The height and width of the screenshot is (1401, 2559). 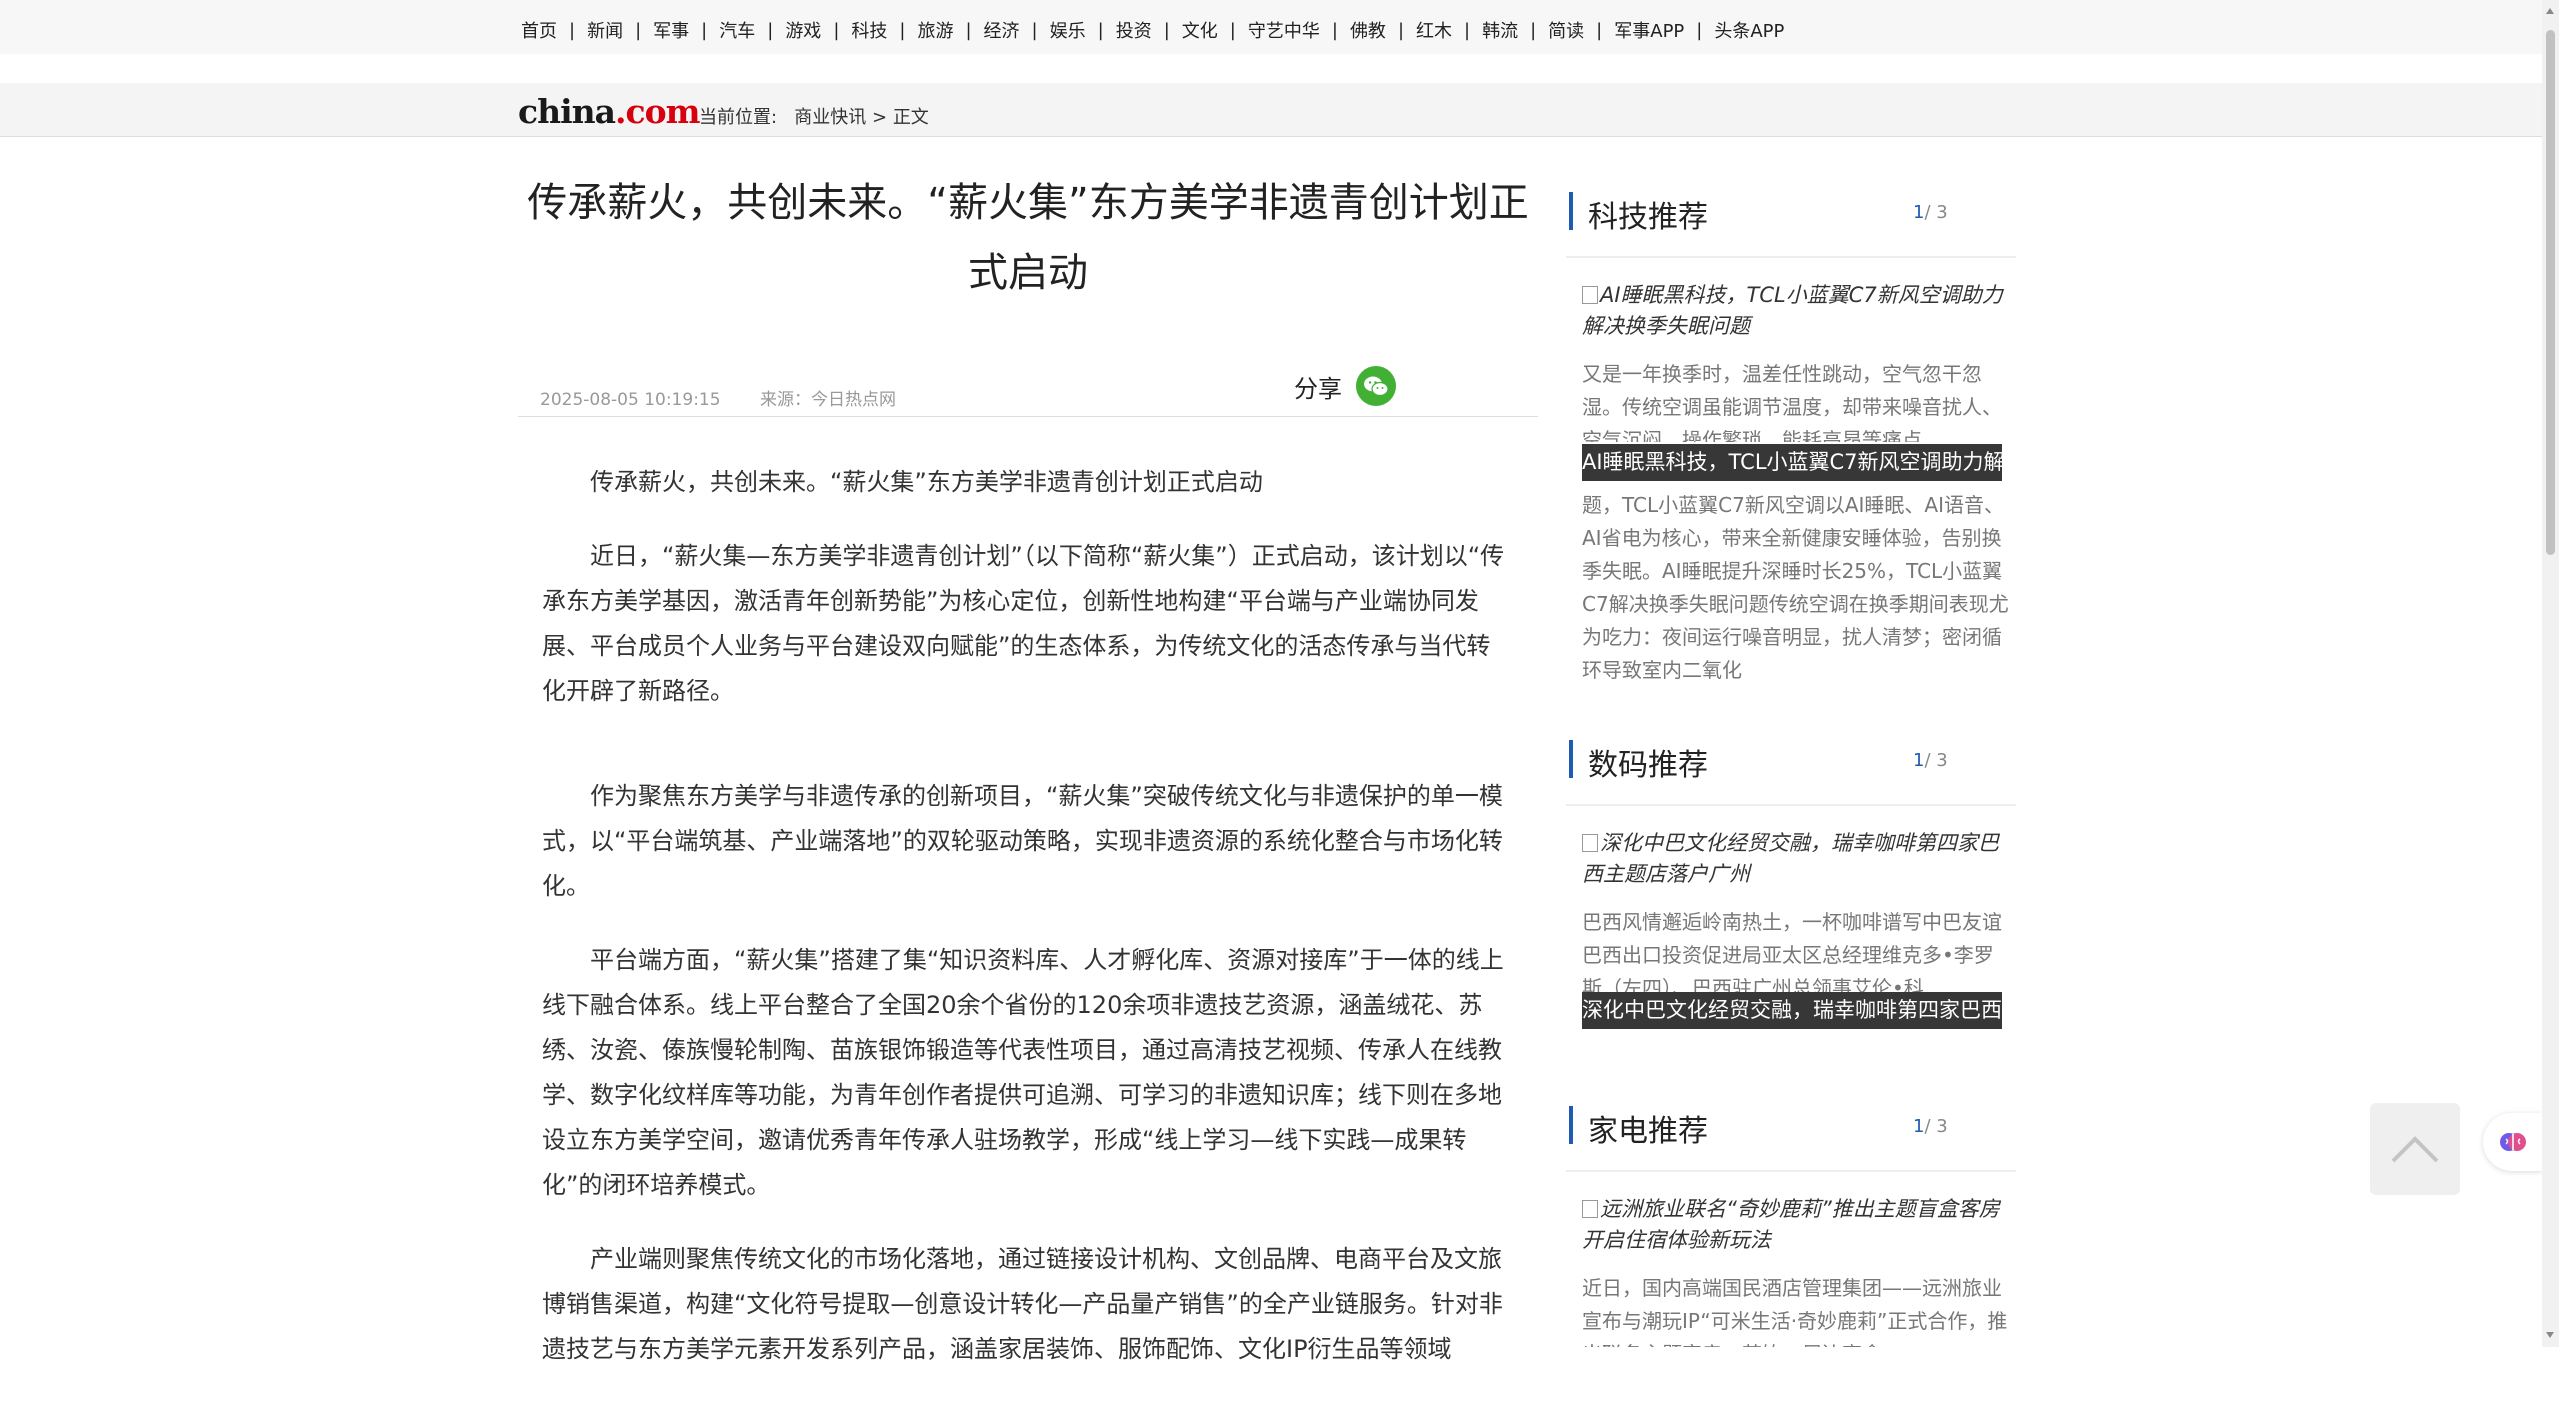 I want to click on site-logo: china.com, so click(x=609, y=111).